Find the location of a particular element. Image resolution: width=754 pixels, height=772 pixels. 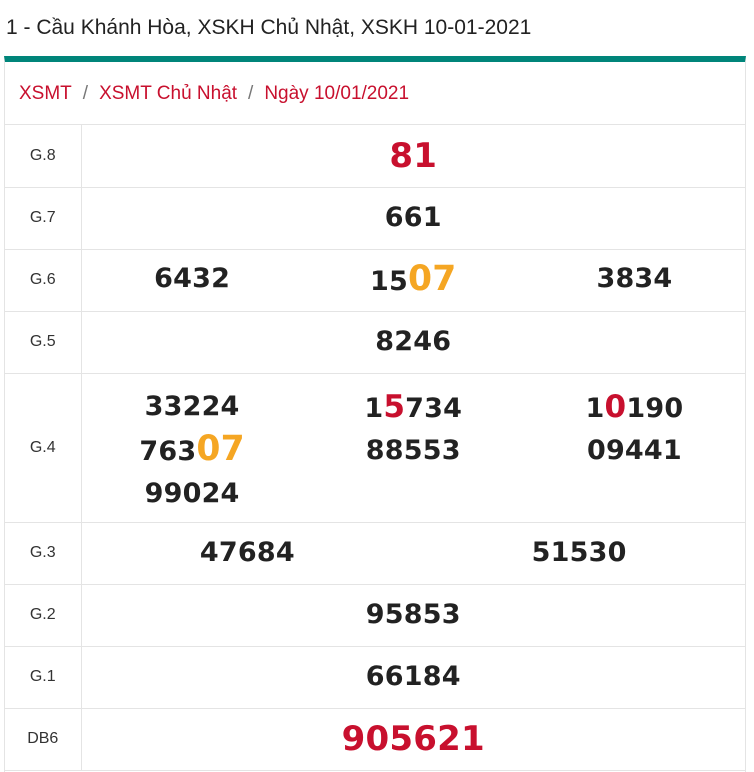

prize-row-g5: G.5 8246 is located at coordinates (375, 342).